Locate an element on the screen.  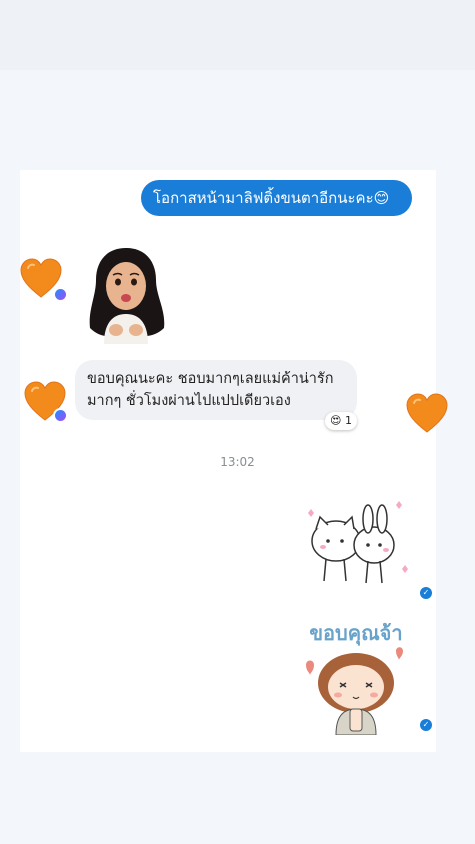
avatar-sticker is located at coordinates (126, 294).